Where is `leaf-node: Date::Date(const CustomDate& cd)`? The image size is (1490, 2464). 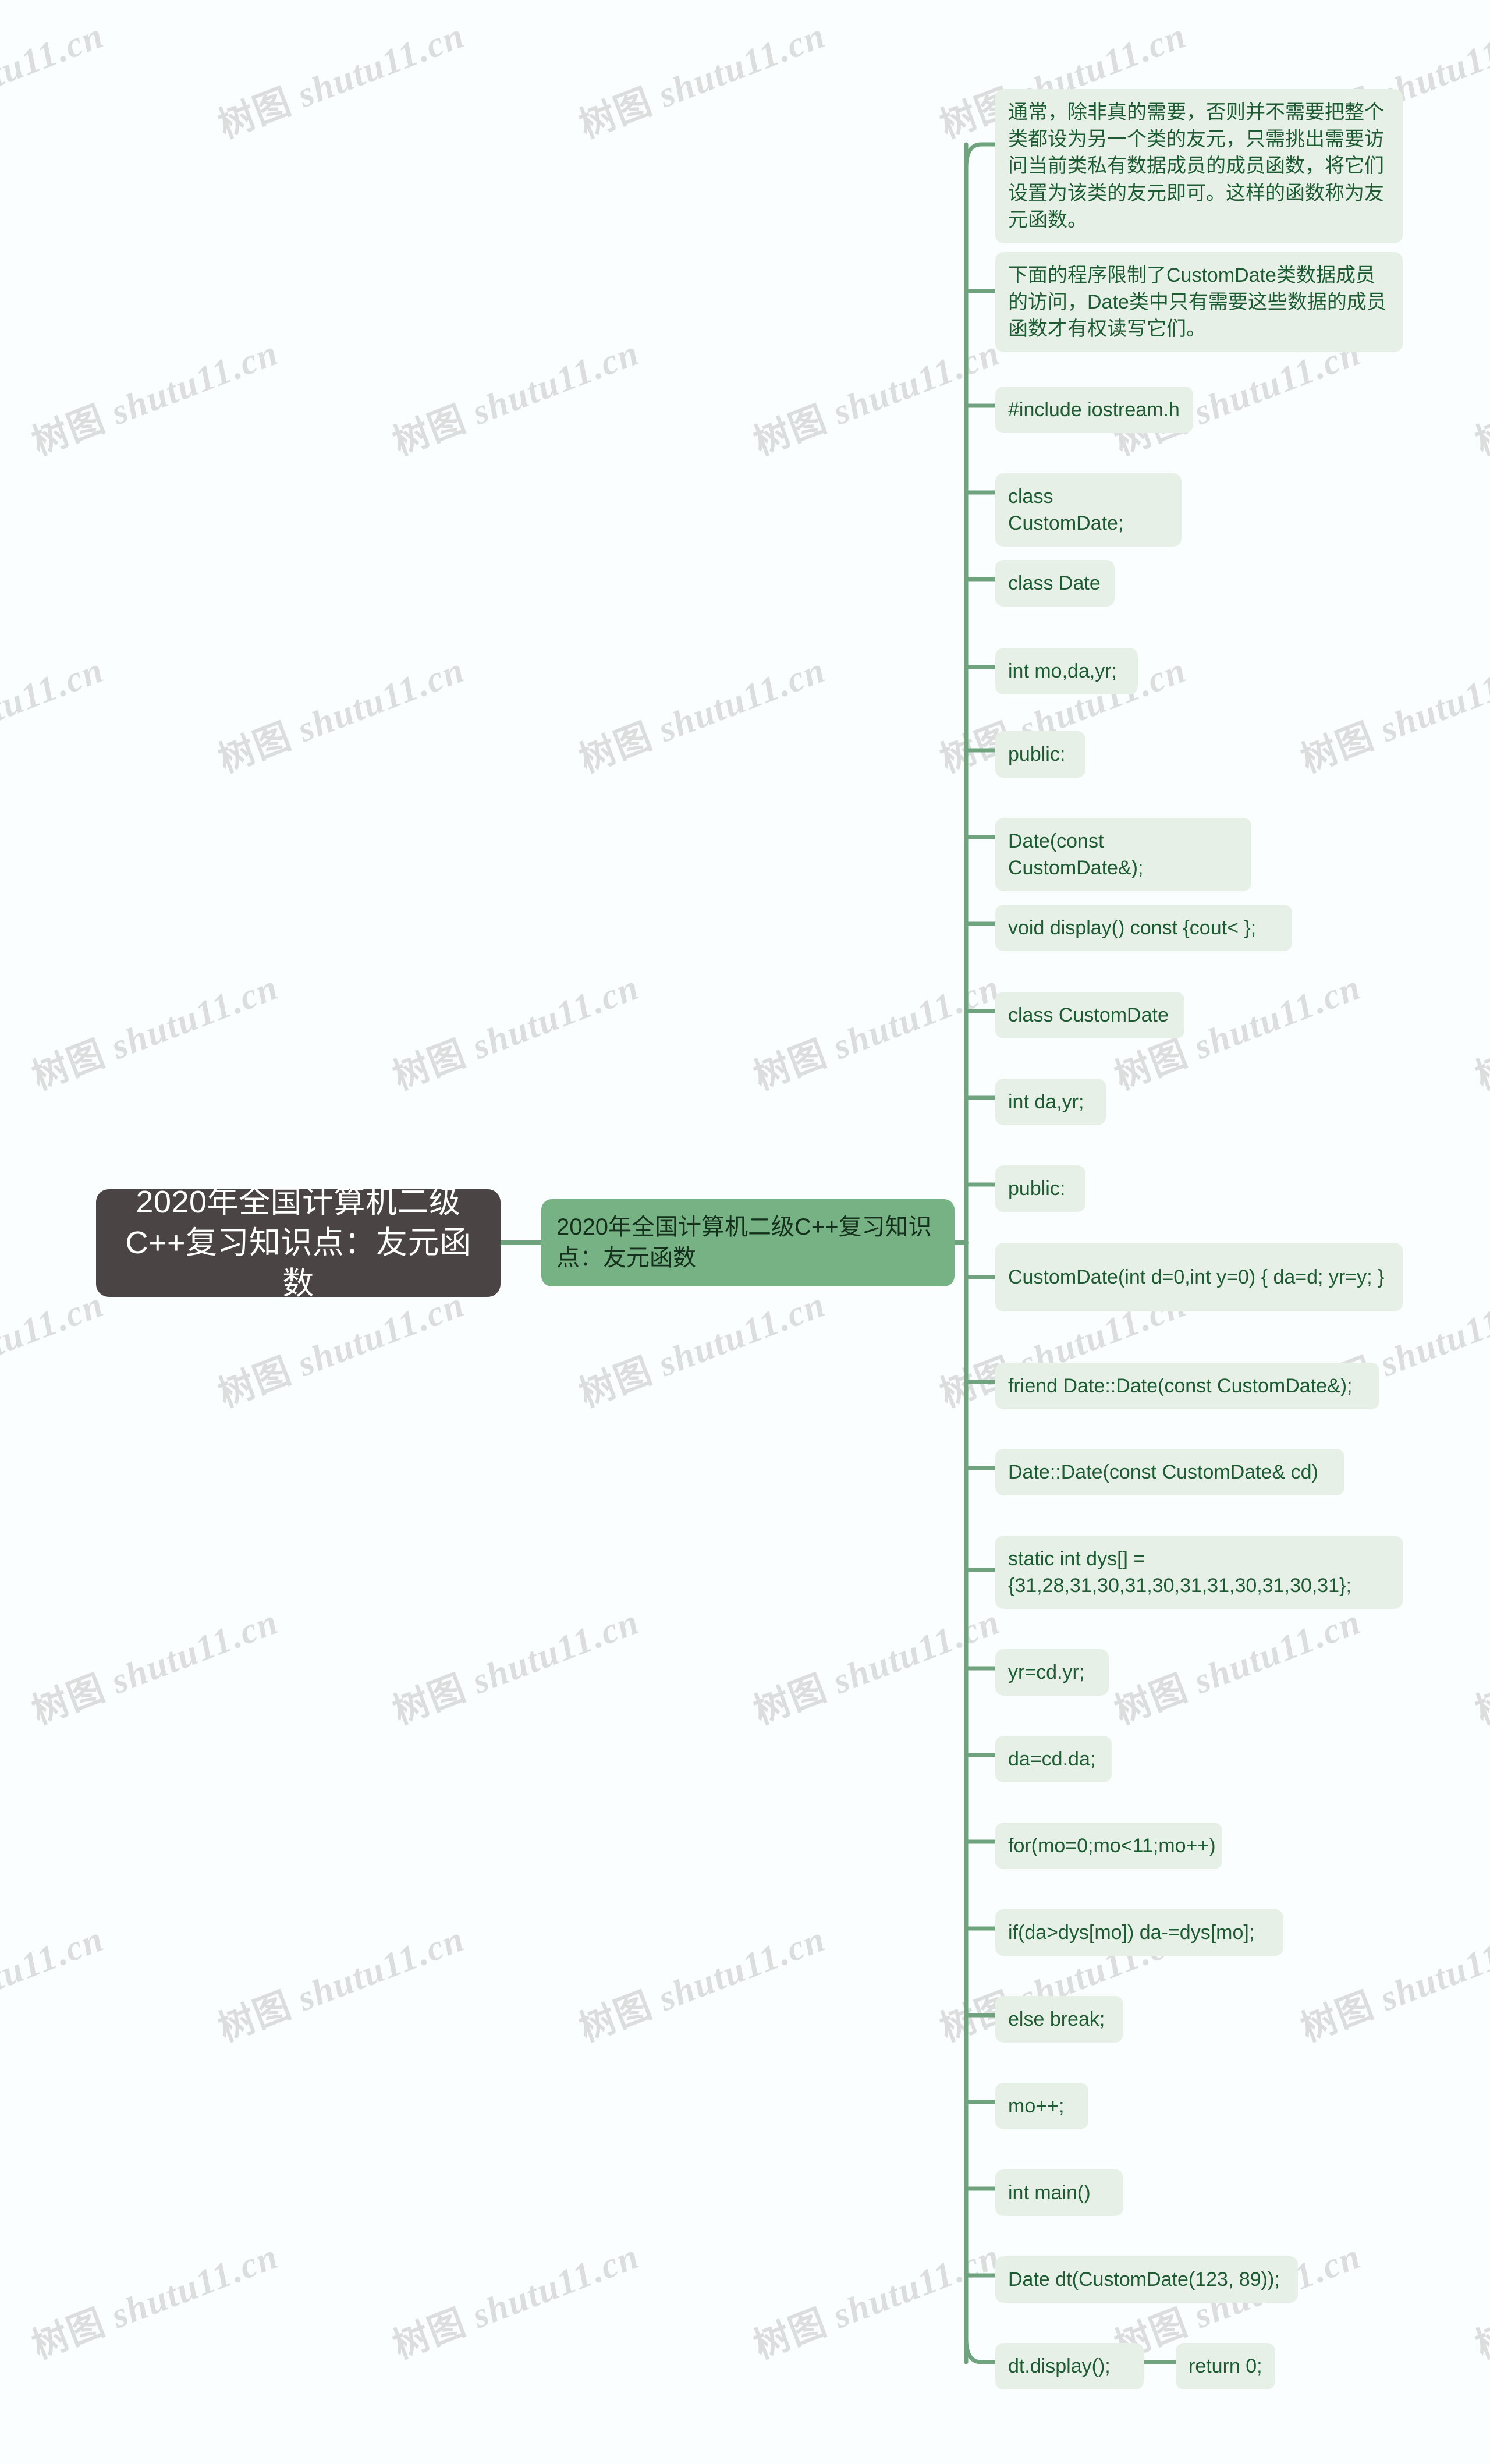
leaf-node: Date::Date(const CustomDate& cd) is located at coordinates (1169, 1473).